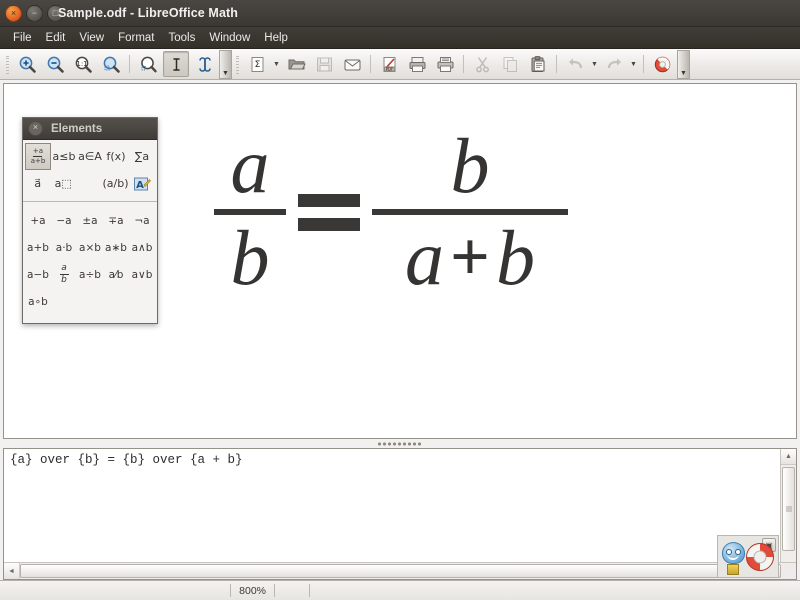  I want to click on scroll-left-icon: ◄, so click(12, 571).